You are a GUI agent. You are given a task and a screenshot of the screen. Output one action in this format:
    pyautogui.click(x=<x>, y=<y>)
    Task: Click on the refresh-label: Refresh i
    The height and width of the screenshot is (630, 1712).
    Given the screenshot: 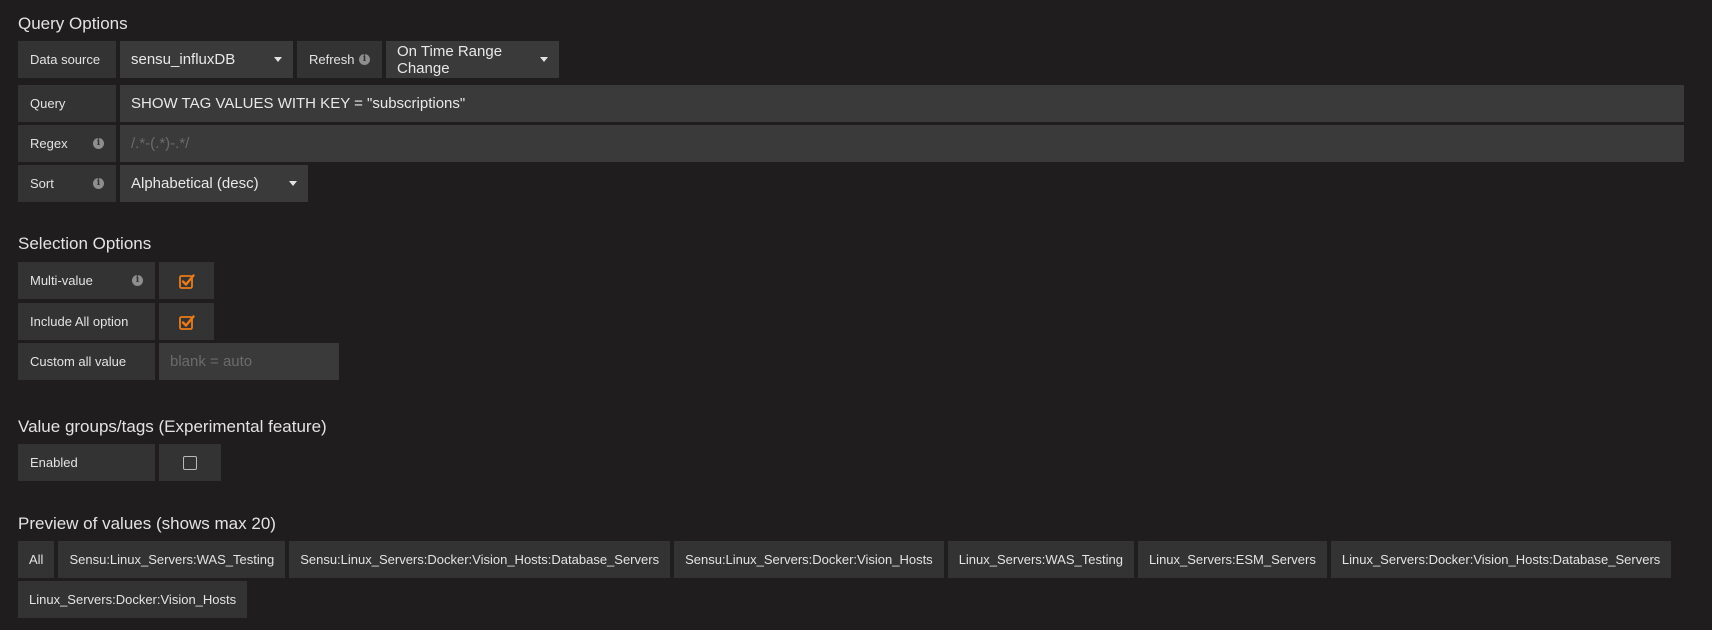 What is the action you would take?
    pyautogui.click(x=339, y=59)
    